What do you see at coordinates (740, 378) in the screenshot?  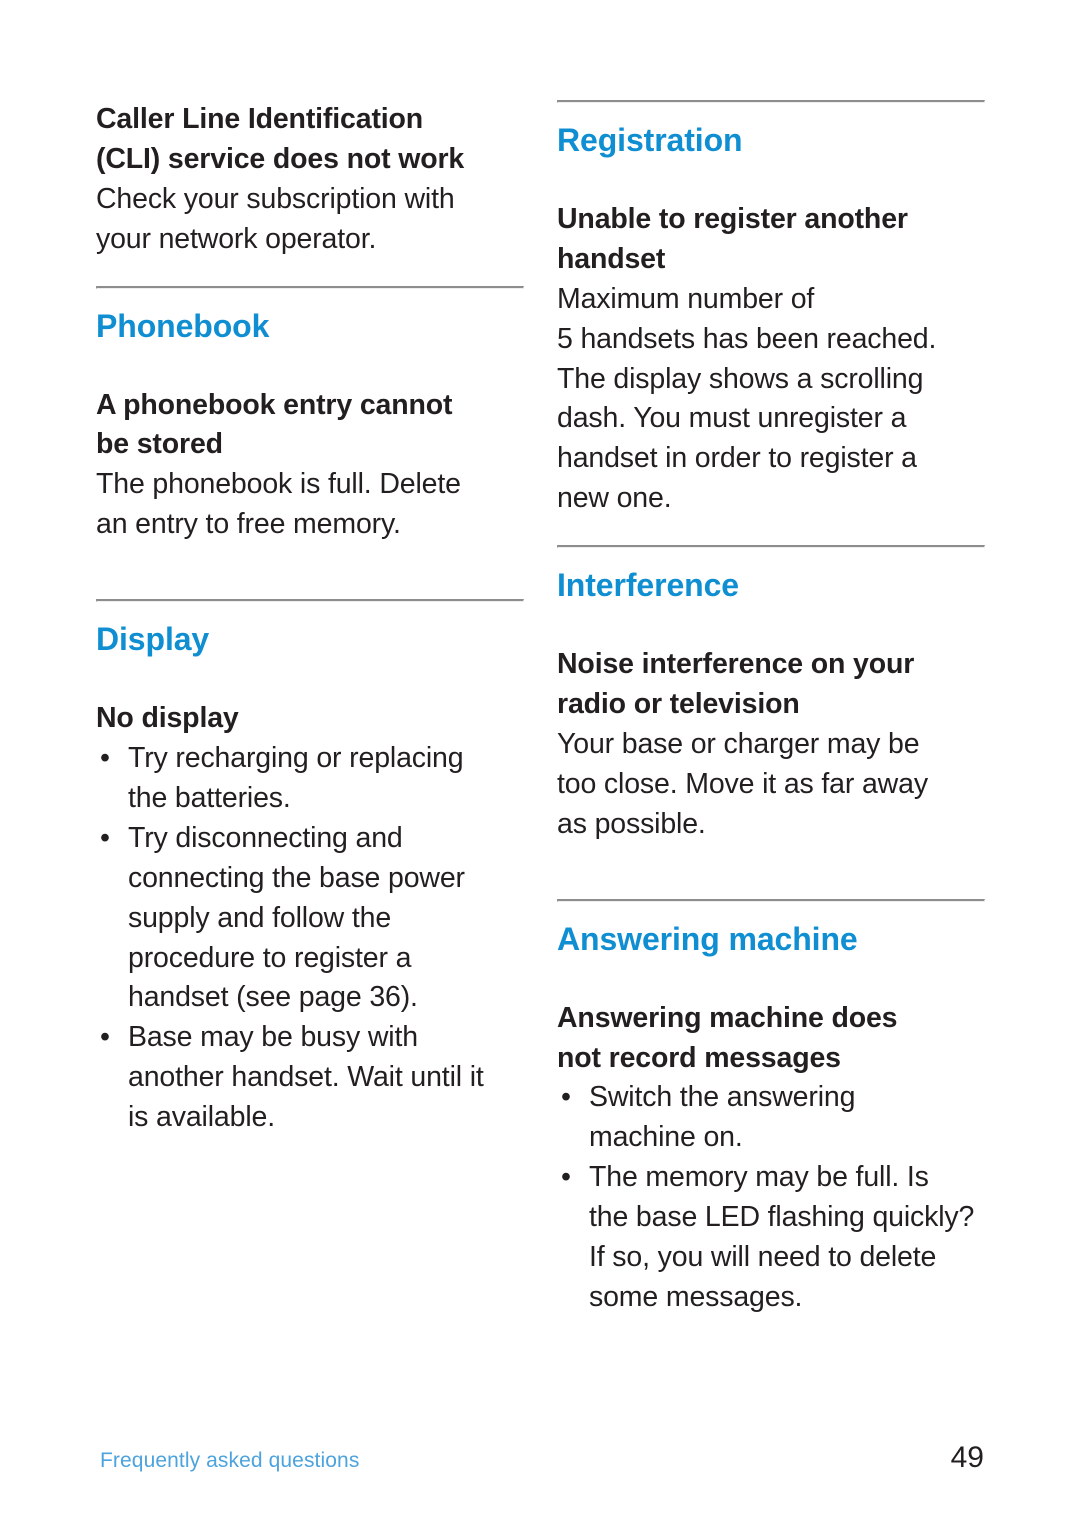 I see `registration-body-line: The display shows a scrolling` at bounding box center [740, 378].